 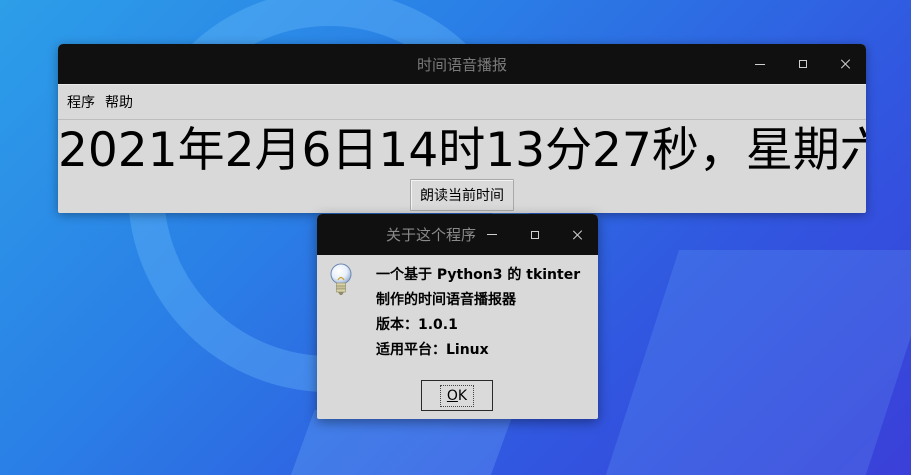 What do you see at coordinates (446, 300) in the screenshot?
I see `about-line-2: 制作的时间语音播报器` at bounding box center [446, 300].